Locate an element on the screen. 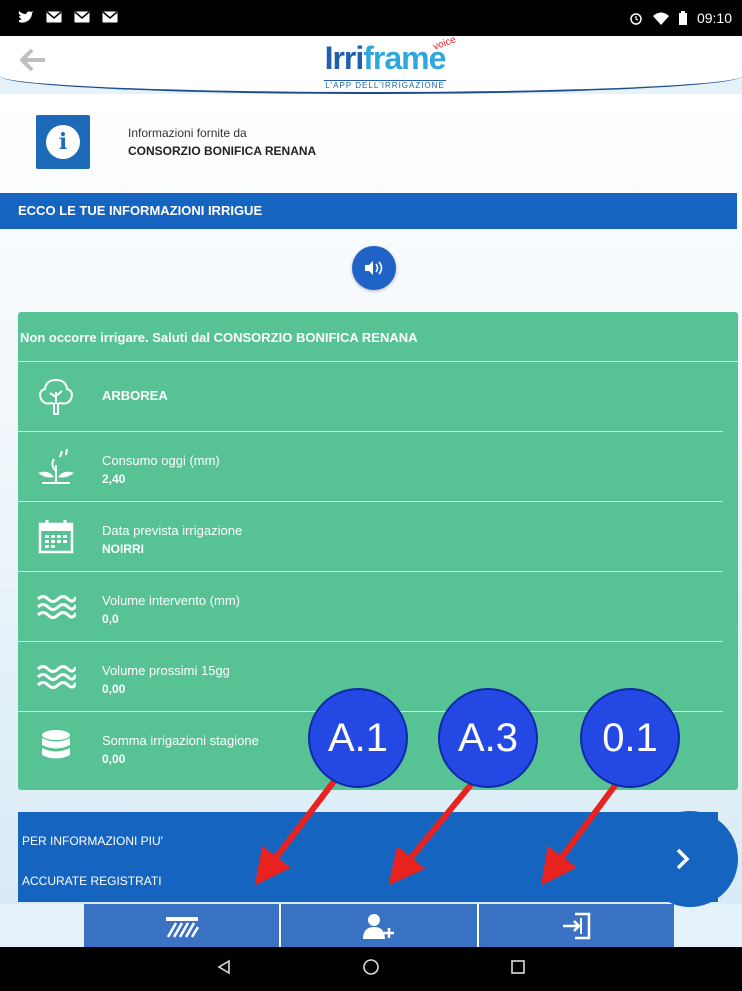 The width and height of the screenshot is (742, 991). info-organization: CONSORZIO BONIFICA RENANA is located at coordinates (222, 151).